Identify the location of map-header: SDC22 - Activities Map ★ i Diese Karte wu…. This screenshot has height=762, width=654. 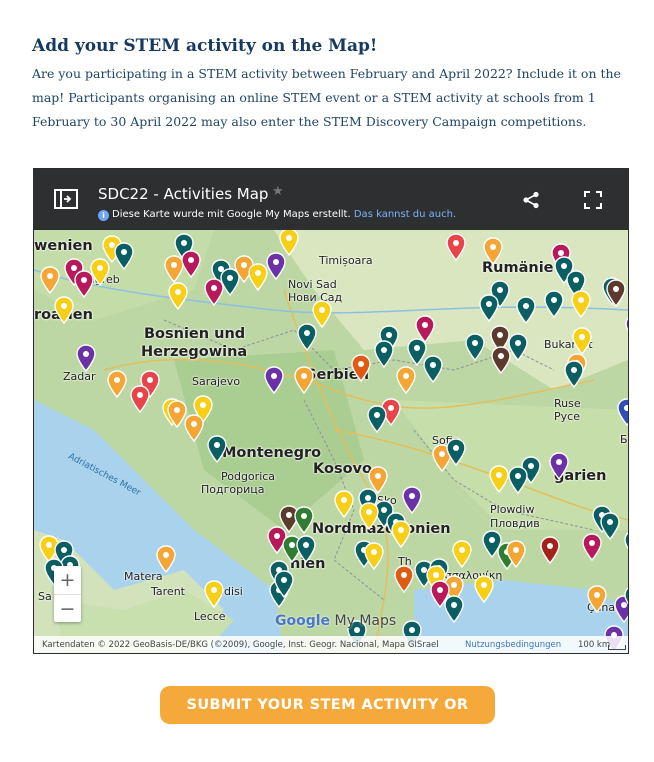
(331, 199).